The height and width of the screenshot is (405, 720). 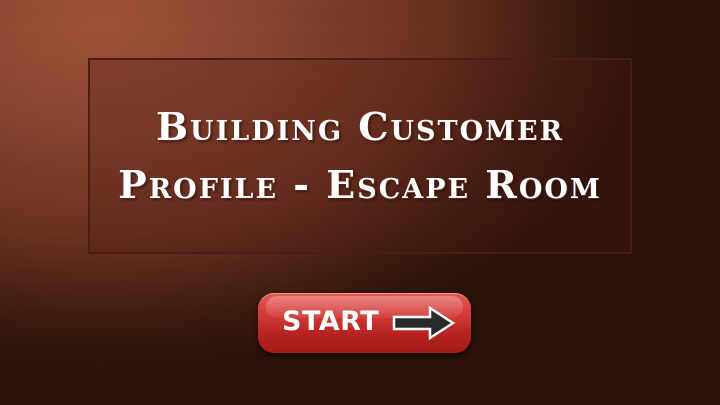 I want to click on arrow-right-icon, so click(x=424, y=323).